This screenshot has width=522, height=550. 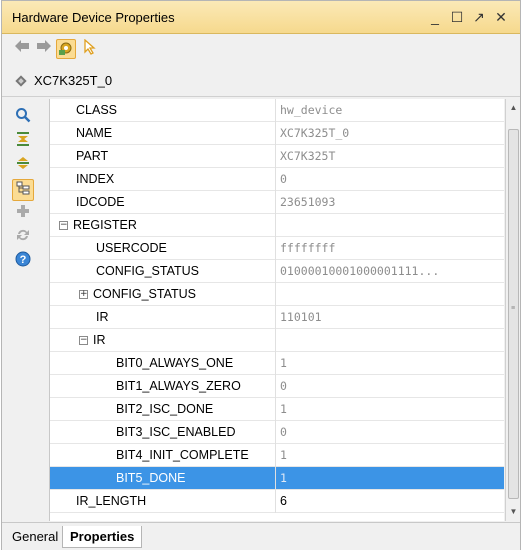 What do you see at coordinates (277, 179) in the screenshot?
I see `property-row: INDEX 0` at bounding box center [277, 179].